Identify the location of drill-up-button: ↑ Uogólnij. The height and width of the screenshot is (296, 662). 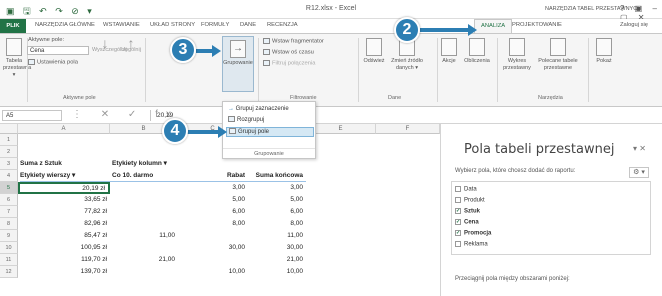
(131, 45).